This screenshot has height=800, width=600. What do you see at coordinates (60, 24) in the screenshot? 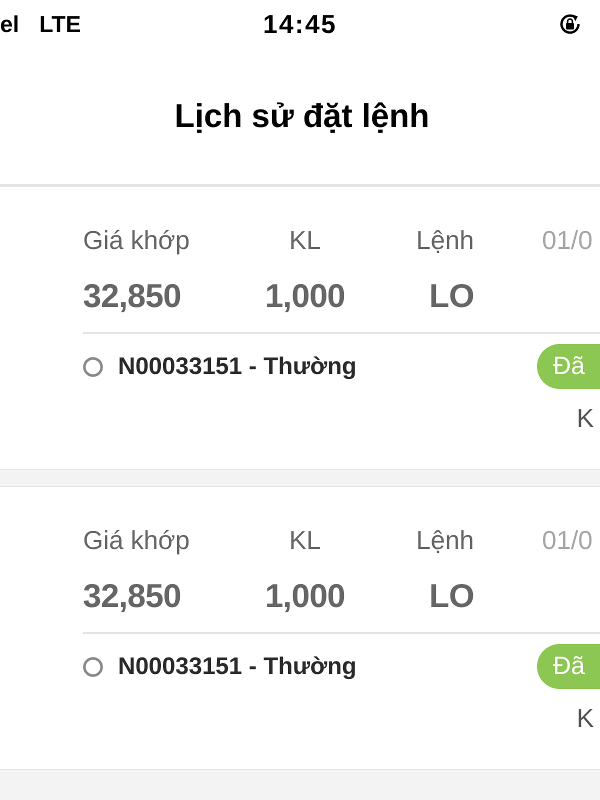
I see `network-type: LTE` at bounding box center [60, 24].